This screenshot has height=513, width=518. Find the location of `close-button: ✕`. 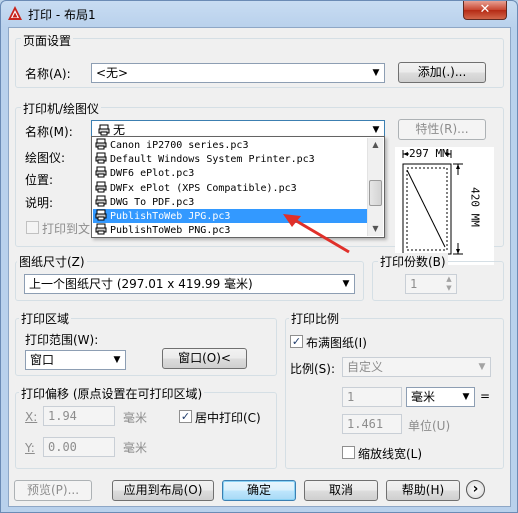

close-button: ✕ is located at coordinates (485, 10).